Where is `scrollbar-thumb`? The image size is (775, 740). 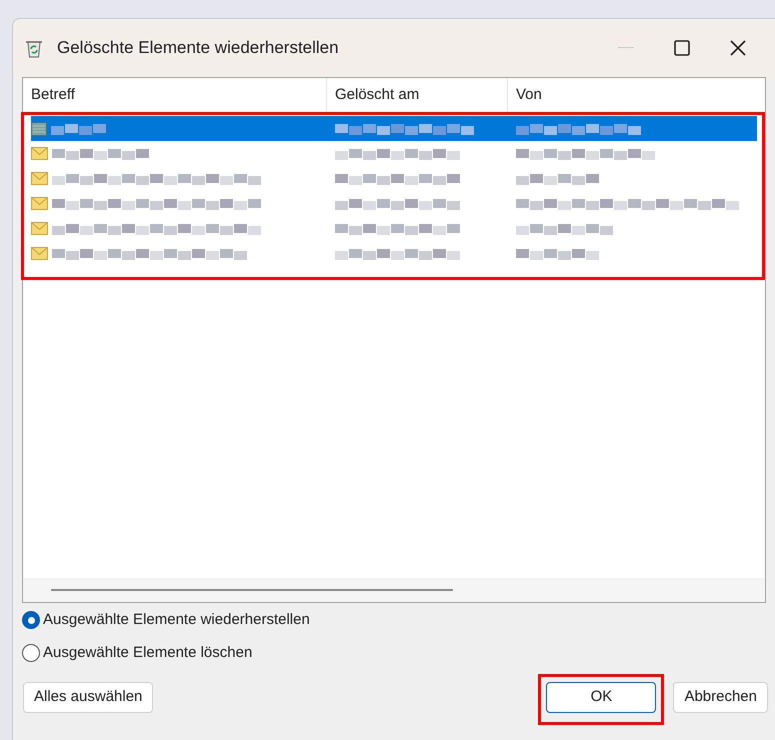
scrollbar-thumb is located at coordinates (252, 590).